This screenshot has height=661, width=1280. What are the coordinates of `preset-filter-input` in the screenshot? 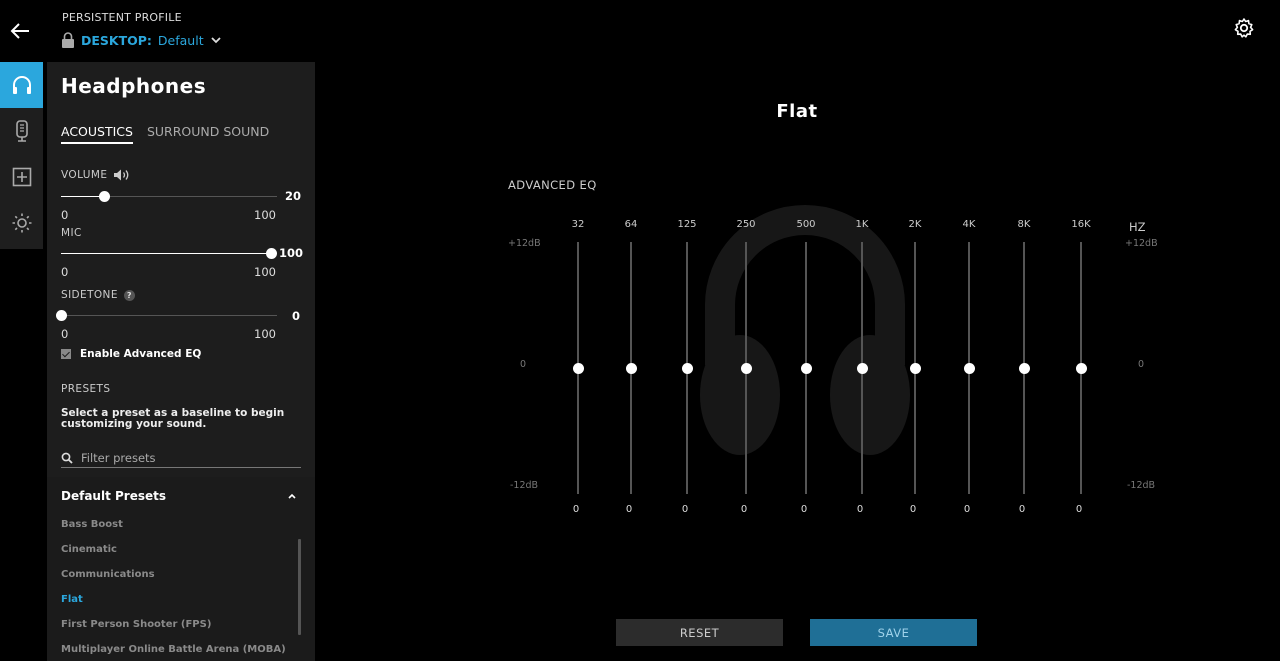 It's located at (181, 457).